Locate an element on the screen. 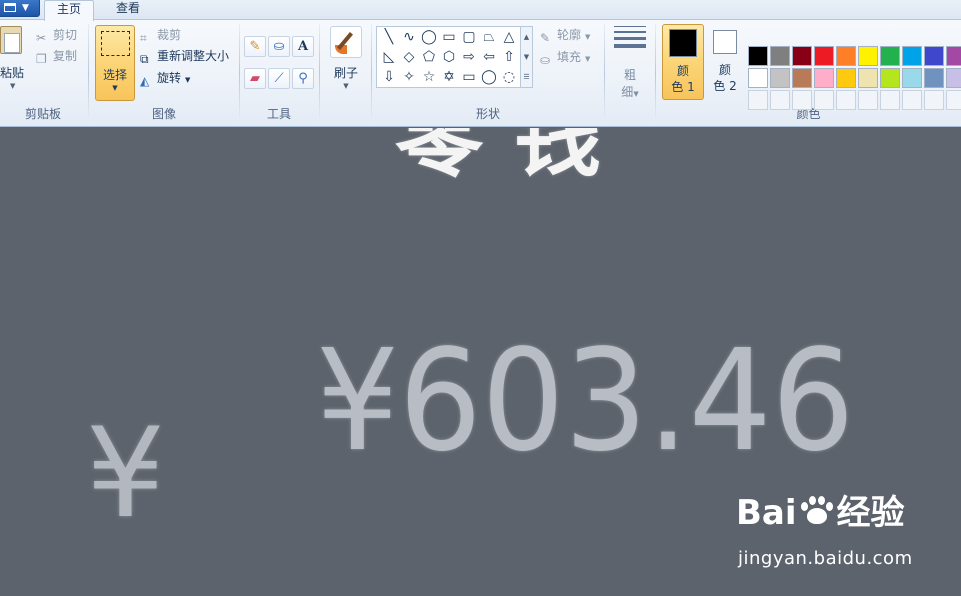 Image resolution: width=961 pixels, height=596 pixels. shape-option: ⬡ is located at coordinates (449, 57).